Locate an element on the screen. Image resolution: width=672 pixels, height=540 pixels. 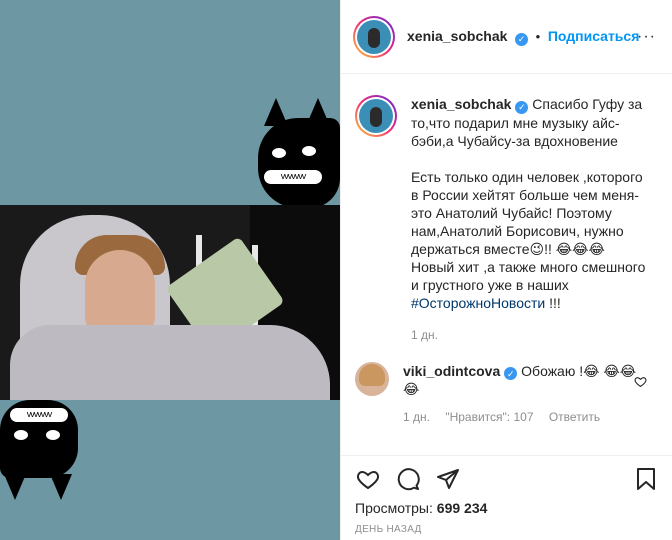
reply-button: Ответить is located at coordinates (574, 417).